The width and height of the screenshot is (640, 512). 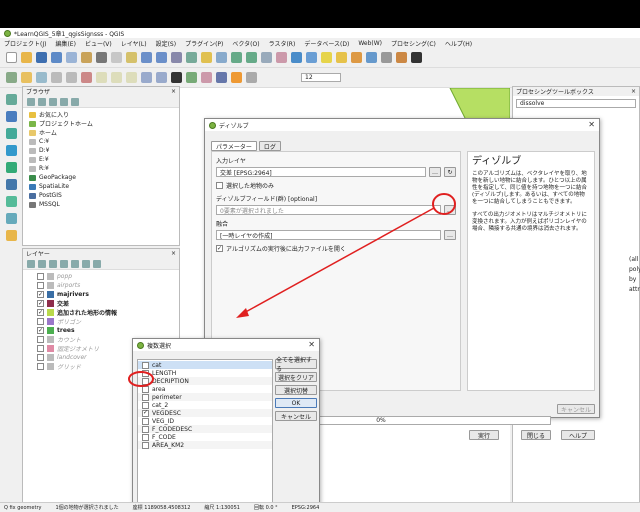 What do you see at coordinates (205, 365) in the screenshot?
I see `field-list-item: cat` at bounding box center [205, 365].